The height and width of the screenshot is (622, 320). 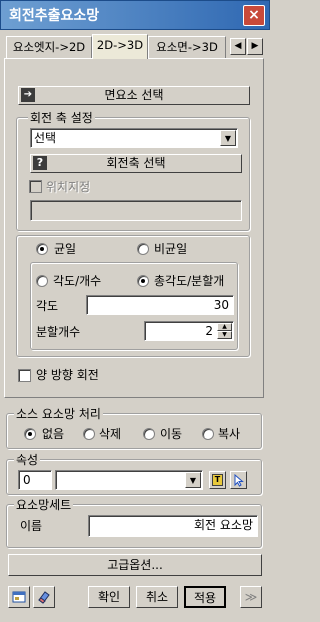 I want to click on division-label: 분할개수, so click(x=58, y=332).